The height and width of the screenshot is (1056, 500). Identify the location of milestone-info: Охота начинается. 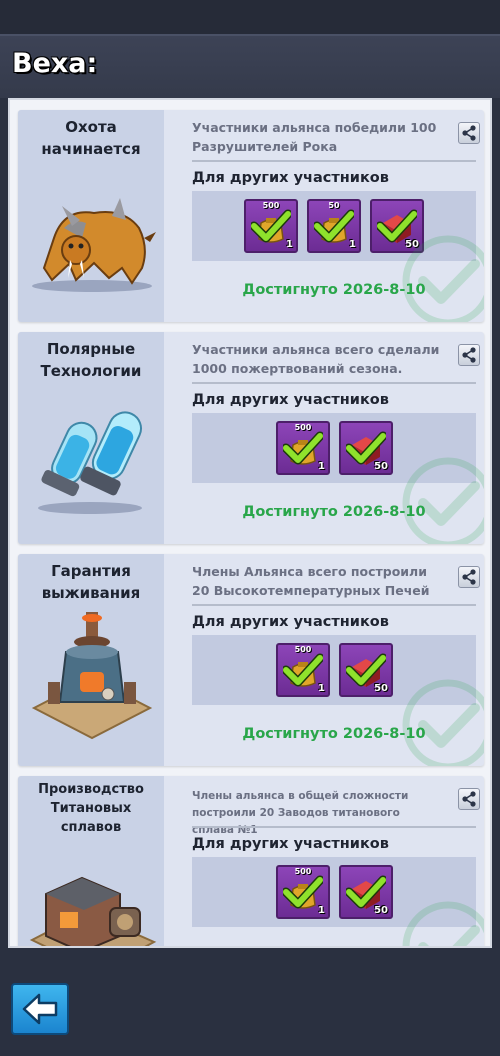
(91, 216).